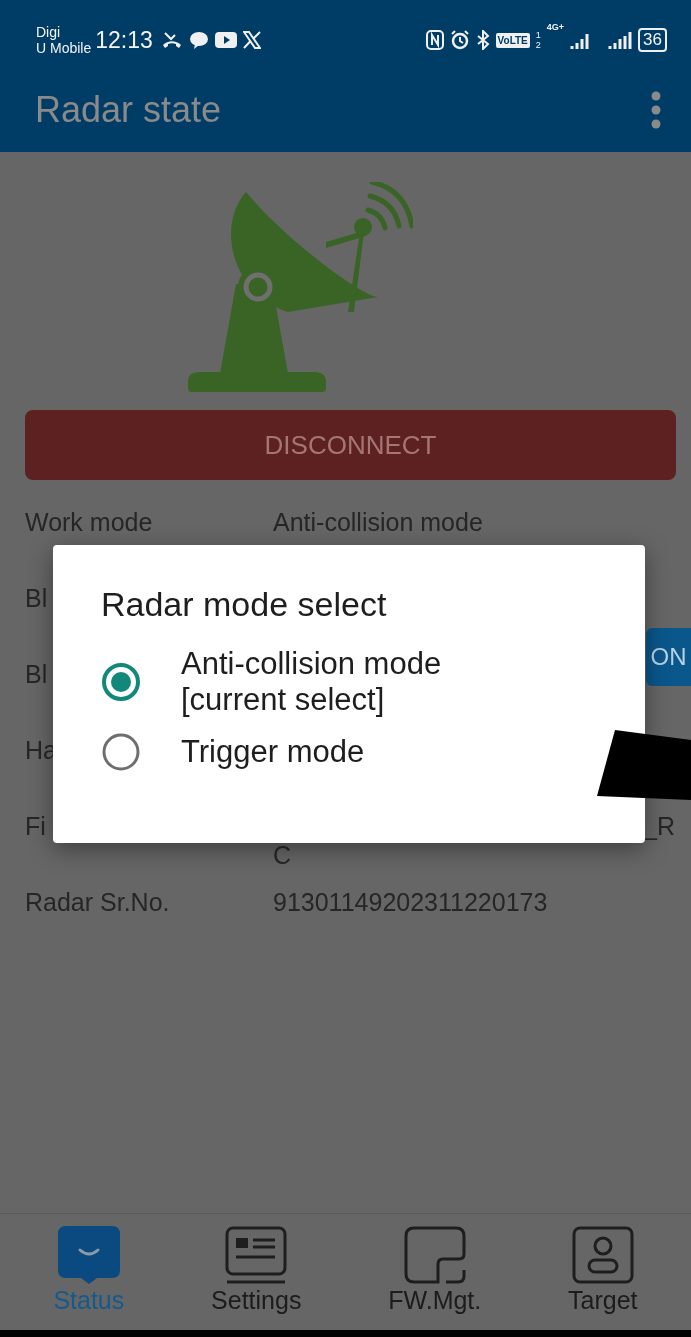 Image resolution: width=691 pixels, height=1337 pixels. What do you see at coordinates (656, 110) in the screenshot?
I see `more-options-icon` at bounding box center [656, 110].